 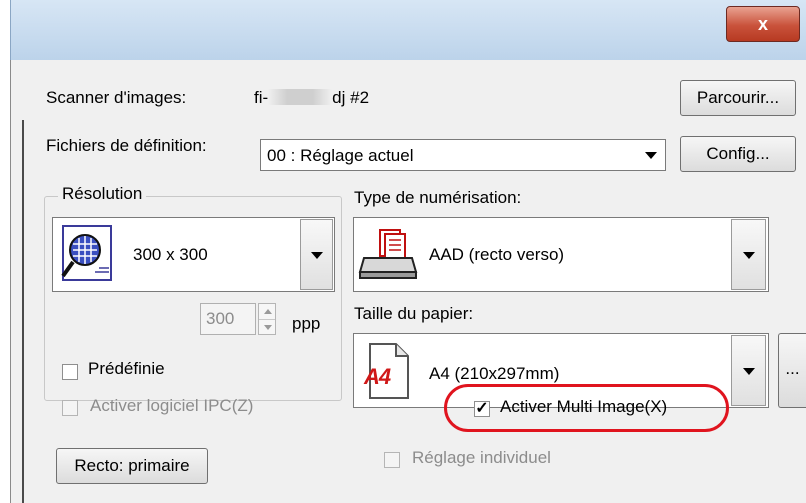 I want to click on individual-setting-label: Réglage individuel, so click(x=481, y=457).